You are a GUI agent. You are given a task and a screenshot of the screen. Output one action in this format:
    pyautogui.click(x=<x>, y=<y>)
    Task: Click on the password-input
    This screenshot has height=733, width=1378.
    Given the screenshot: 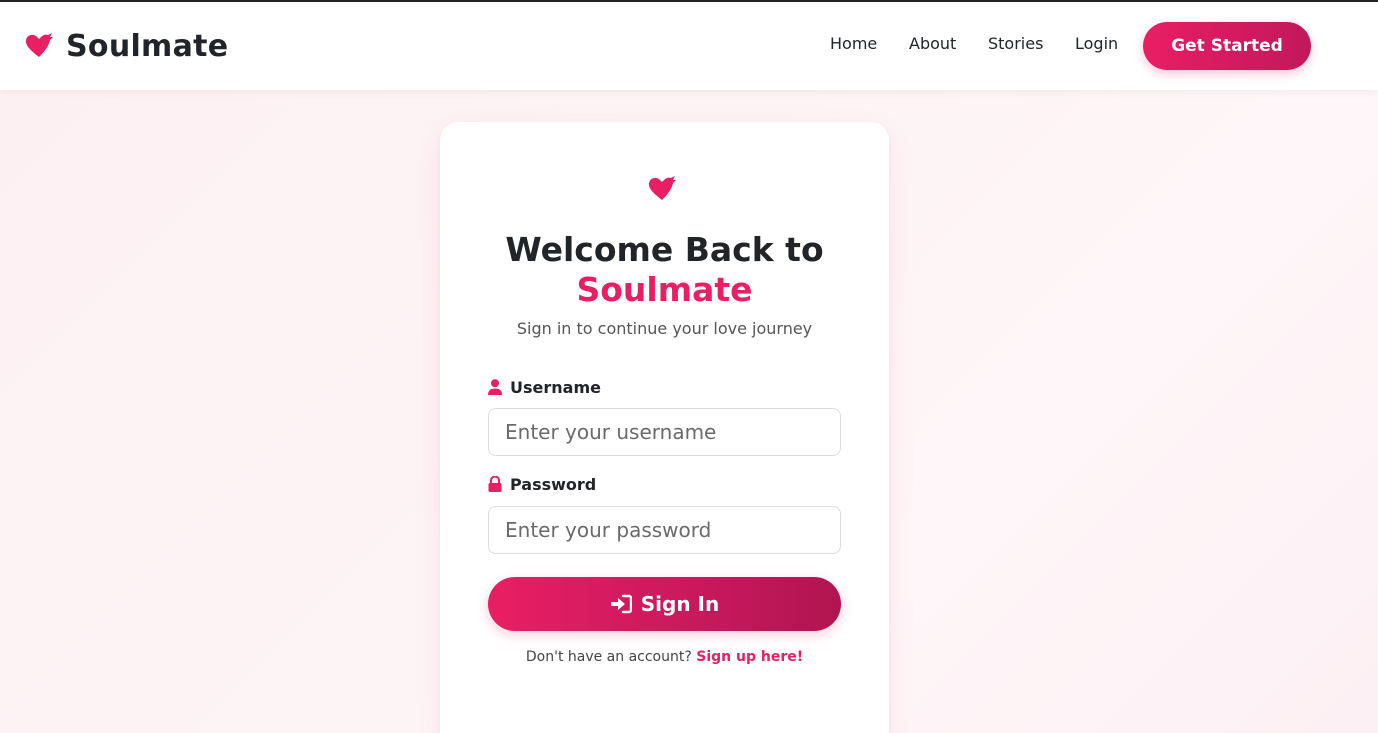 What is the action you would take?
    pyautogui.click(x=664, y=530)
    